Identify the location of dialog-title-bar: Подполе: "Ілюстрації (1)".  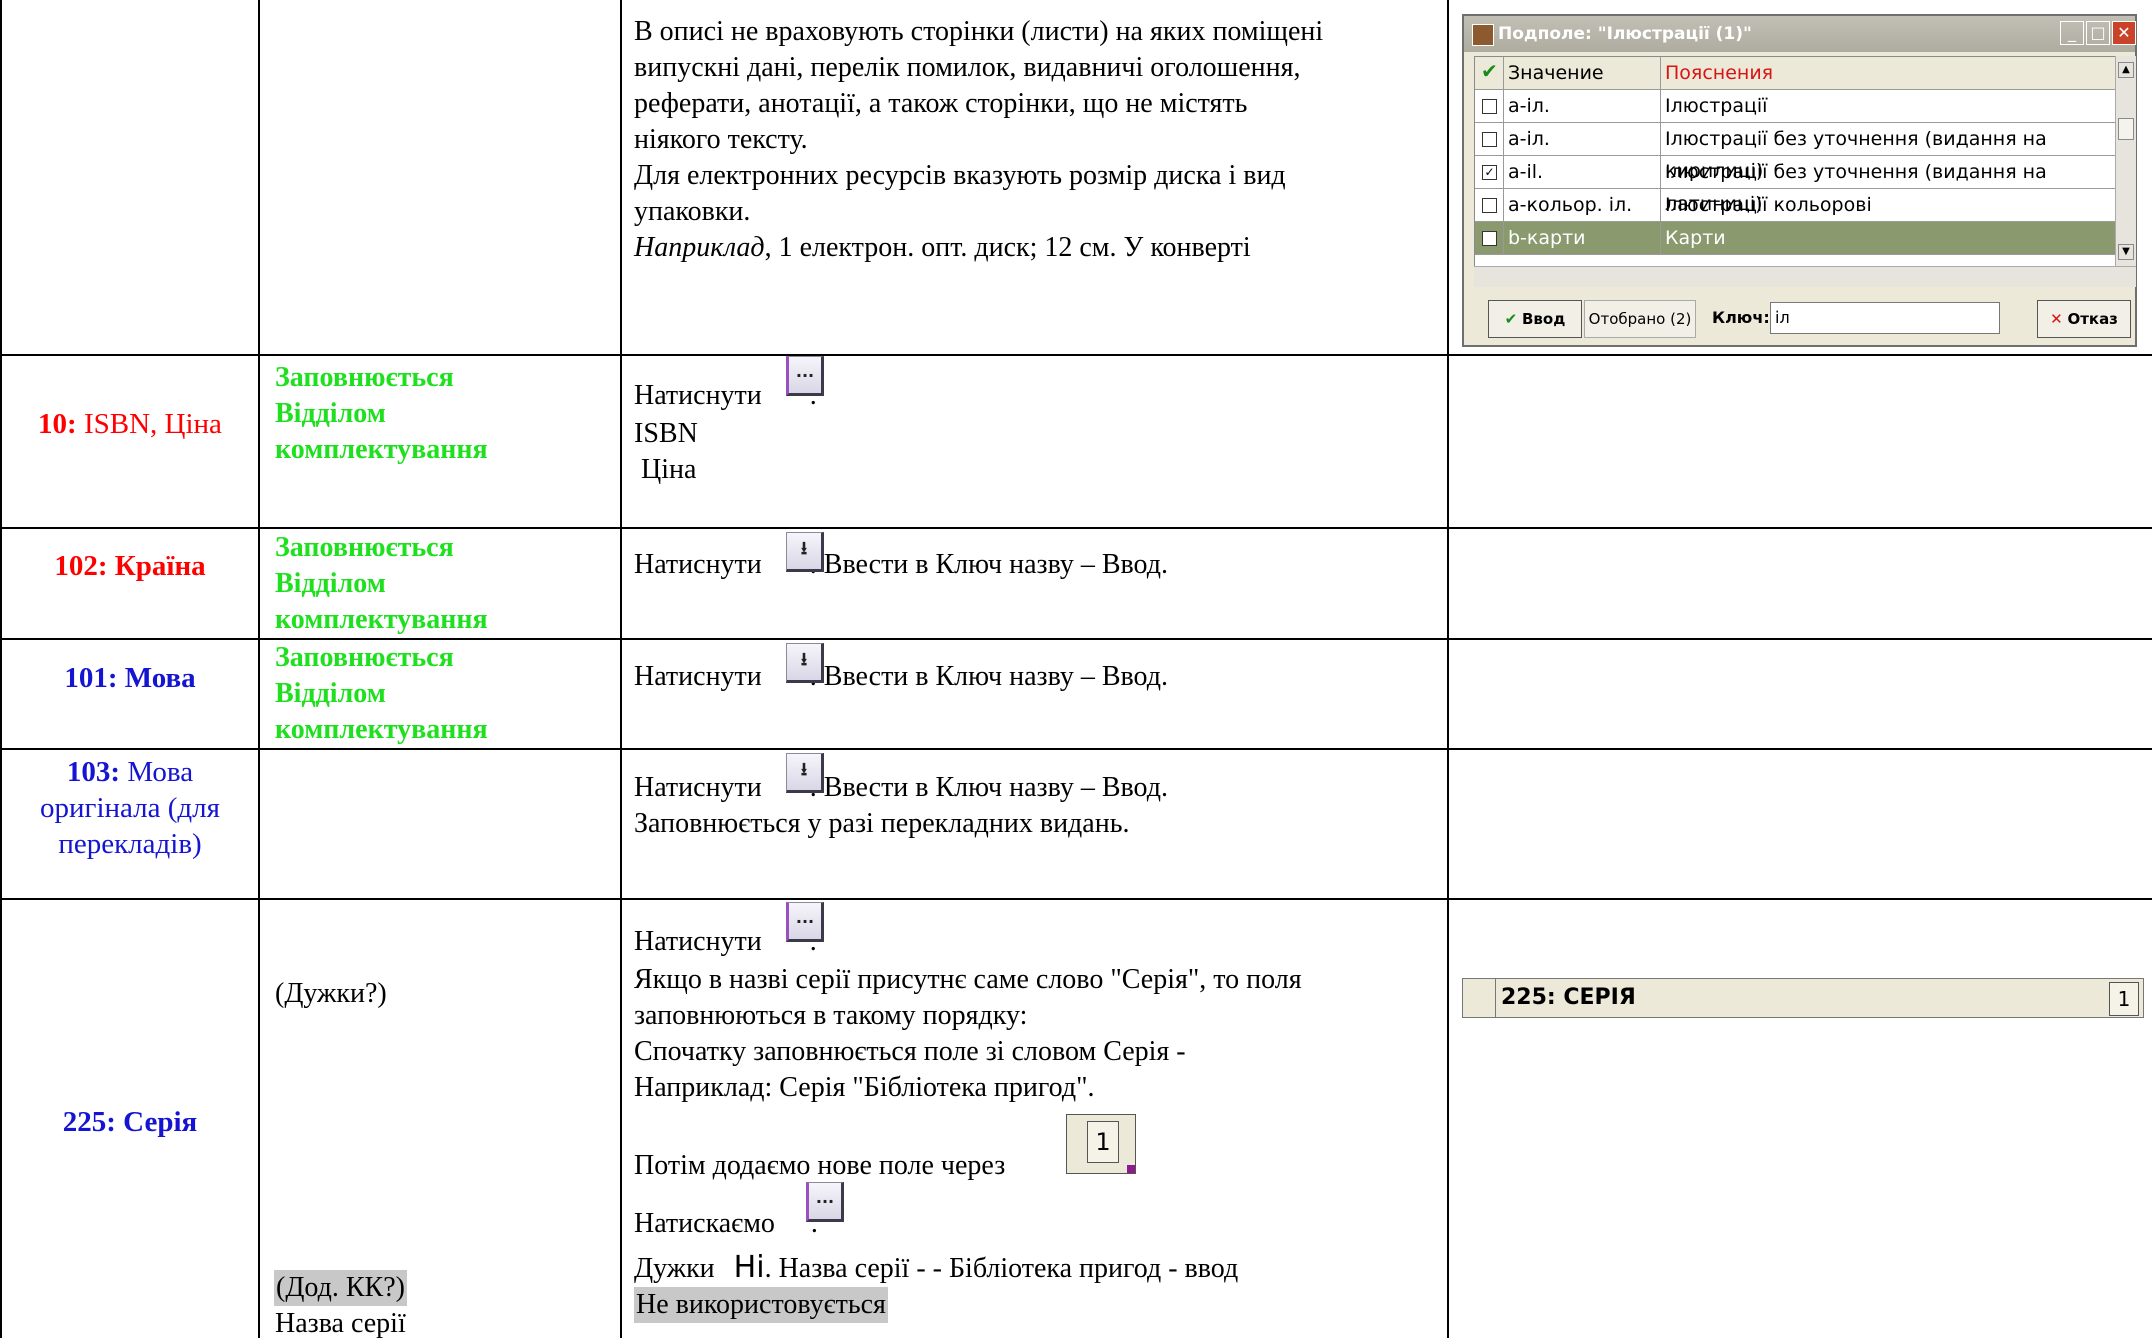
(1799, 34).